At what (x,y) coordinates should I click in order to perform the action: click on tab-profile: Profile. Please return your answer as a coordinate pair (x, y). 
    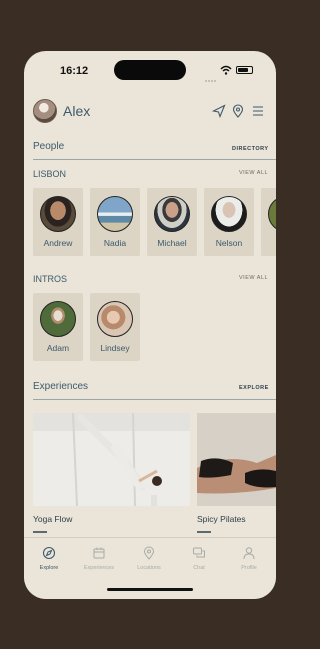
    Looking at the image, I should click on (249, 558).